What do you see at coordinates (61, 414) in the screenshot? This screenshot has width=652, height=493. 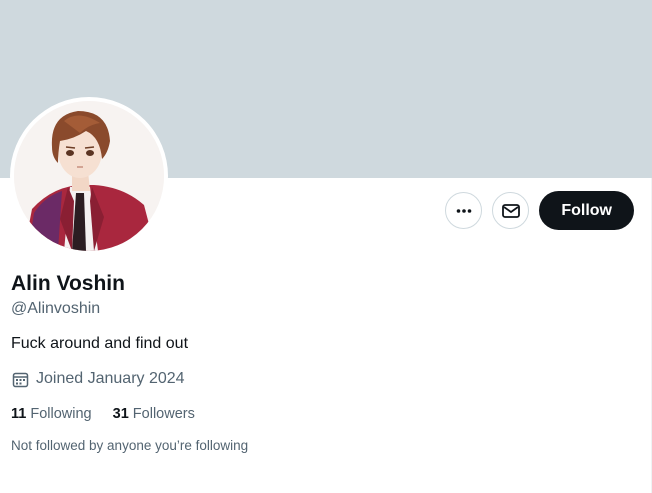 I see `following-label: Following` at bounding box center [61, 414].